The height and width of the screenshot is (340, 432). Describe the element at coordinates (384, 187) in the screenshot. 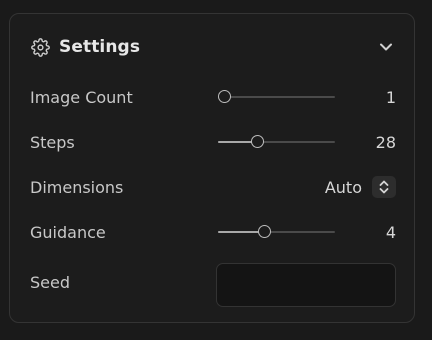

I see `chevron-up-down-icon` at that location.